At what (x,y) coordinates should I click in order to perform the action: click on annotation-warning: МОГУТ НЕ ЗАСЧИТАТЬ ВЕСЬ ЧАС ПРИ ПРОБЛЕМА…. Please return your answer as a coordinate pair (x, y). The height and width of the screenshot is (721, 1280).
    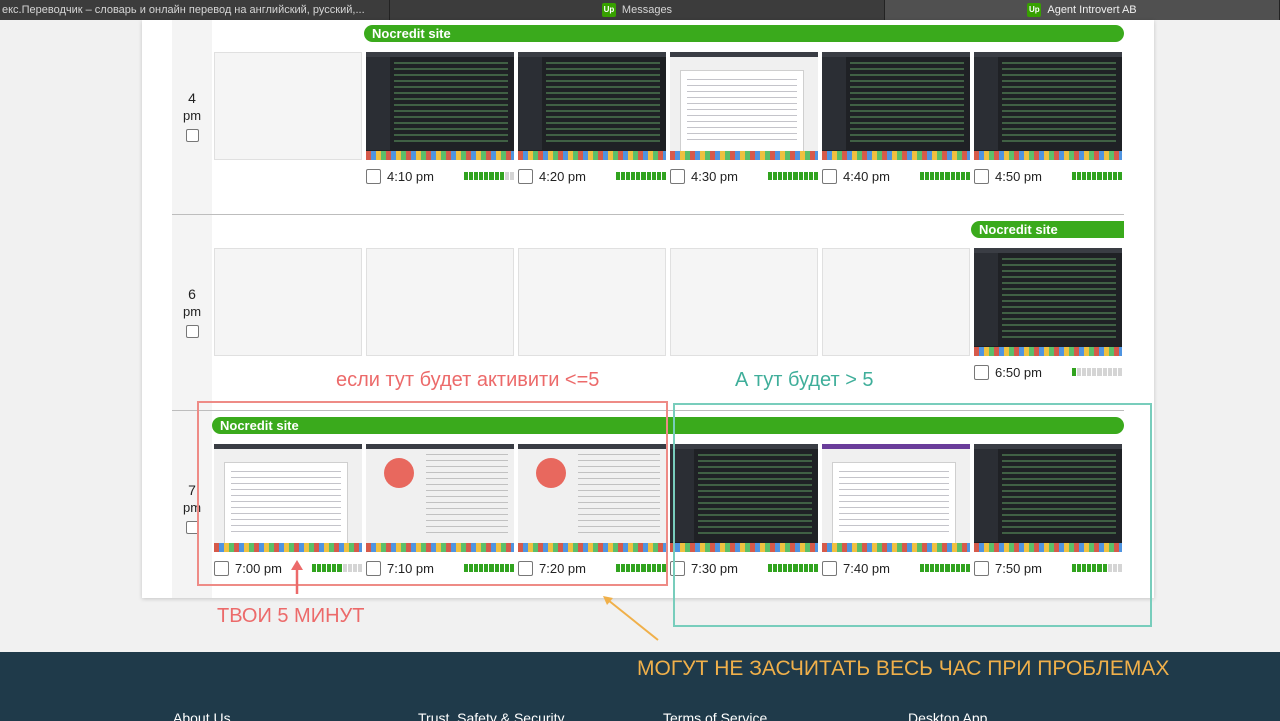
    Looking at the image, I should click on (903, 668).